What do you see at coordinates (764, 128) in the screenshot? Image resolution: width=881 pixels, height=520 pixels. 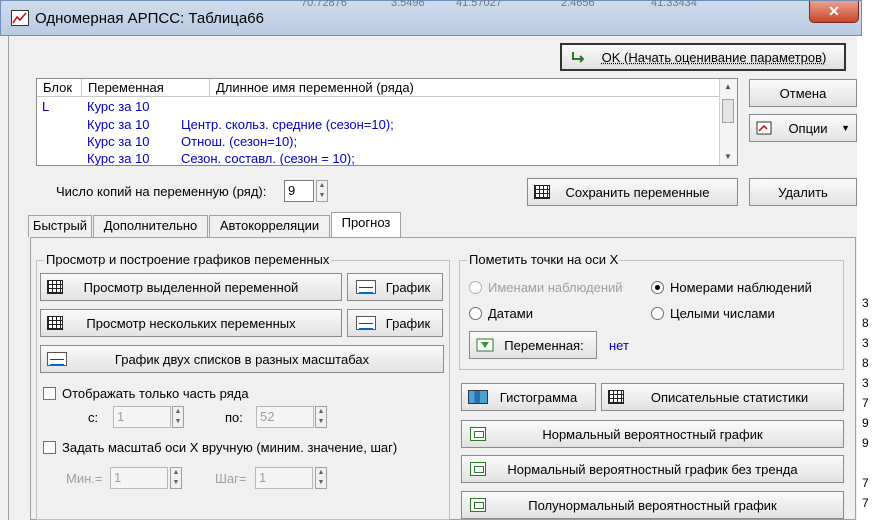 I see `options-icon` at bounding box center [764, 128].